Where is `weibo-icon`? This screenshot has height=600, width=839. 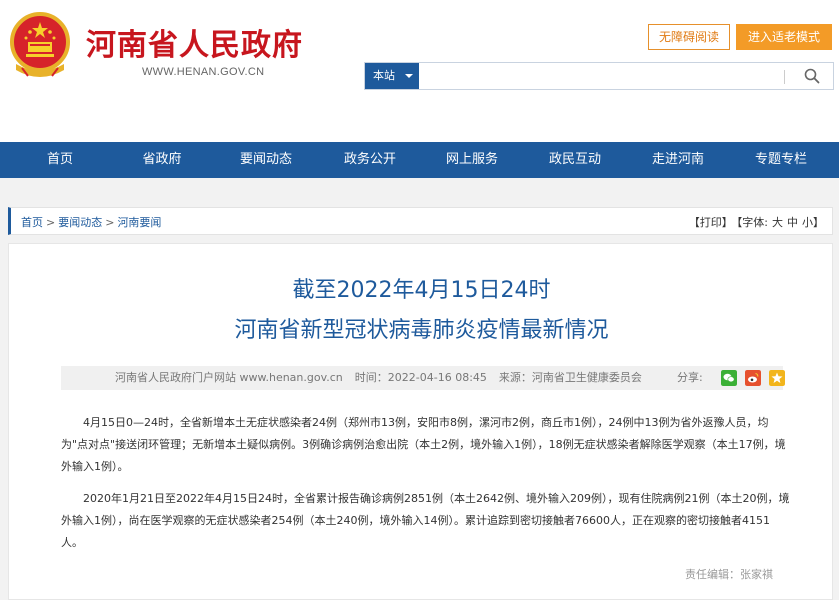
weibo-icon is located at coordinates (753, 378).